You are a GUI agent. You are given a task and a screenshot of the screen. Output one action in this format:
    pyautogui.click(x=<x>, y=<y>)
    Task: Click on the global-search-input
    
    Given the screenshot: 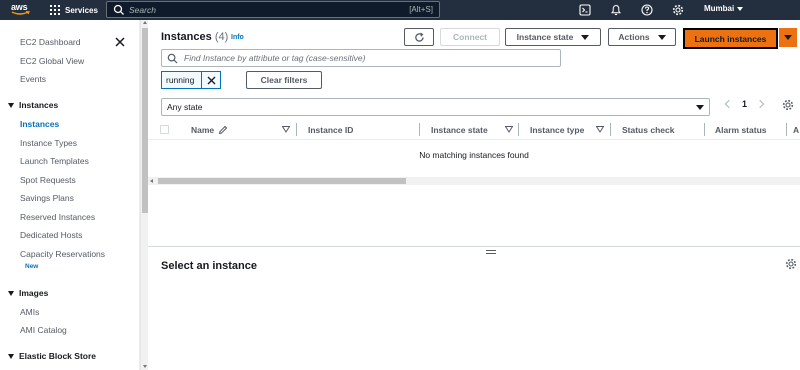 What is the action you would take?
    pyautogui.click(x=269, y=9)
    